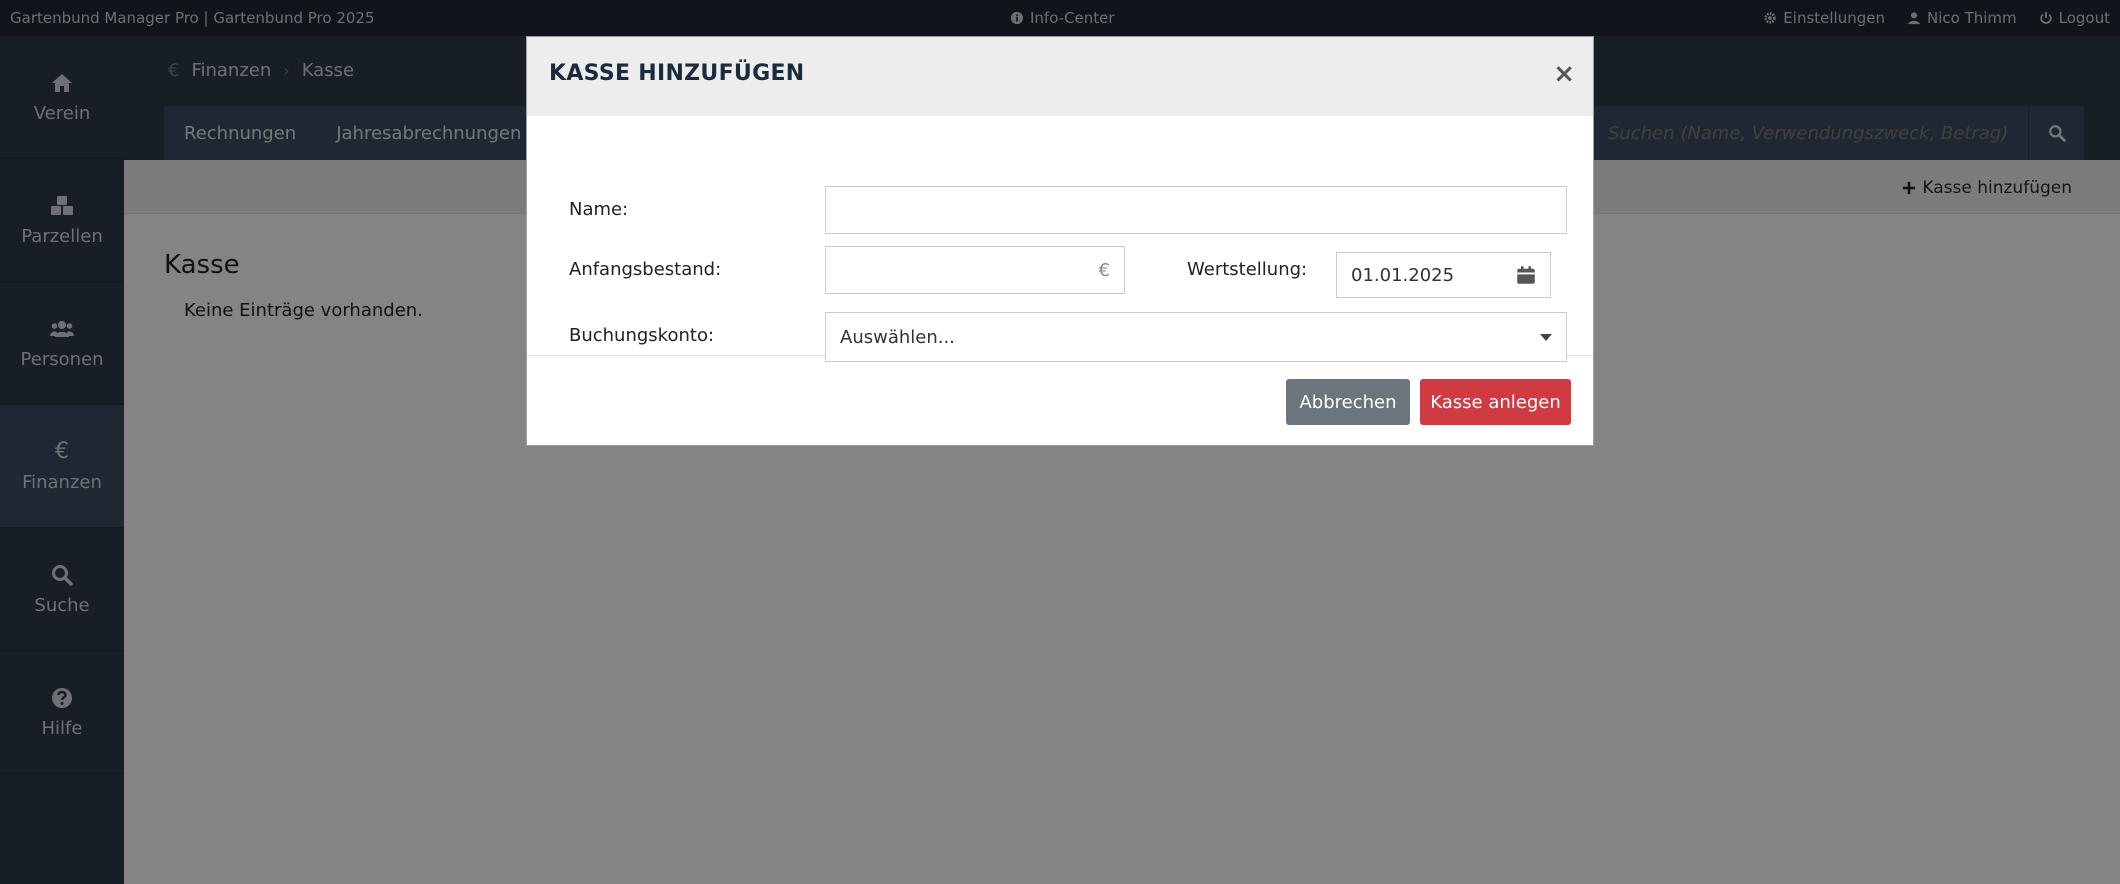 The width and height of the screenshot is (2120, 884). I want to click on name-field, so click(1196, 210).